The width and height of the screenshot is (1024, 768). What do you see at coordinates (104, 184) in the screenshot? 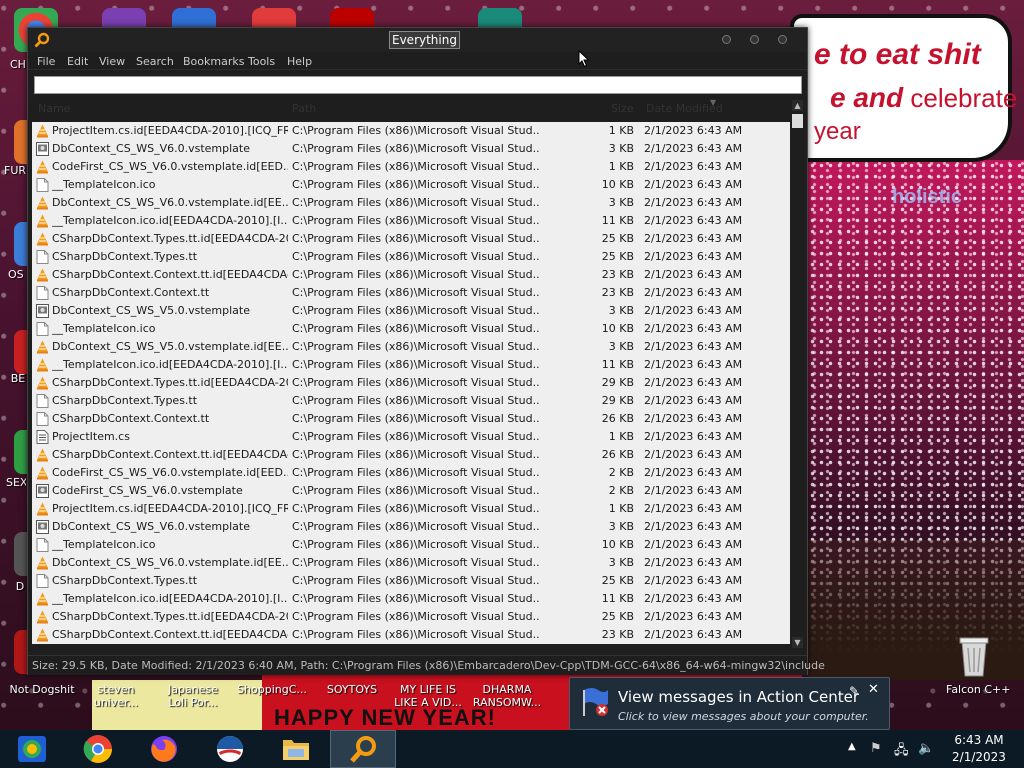
I see `row-name: __TemplateIcon.ico` at bounding box center [104, 184].